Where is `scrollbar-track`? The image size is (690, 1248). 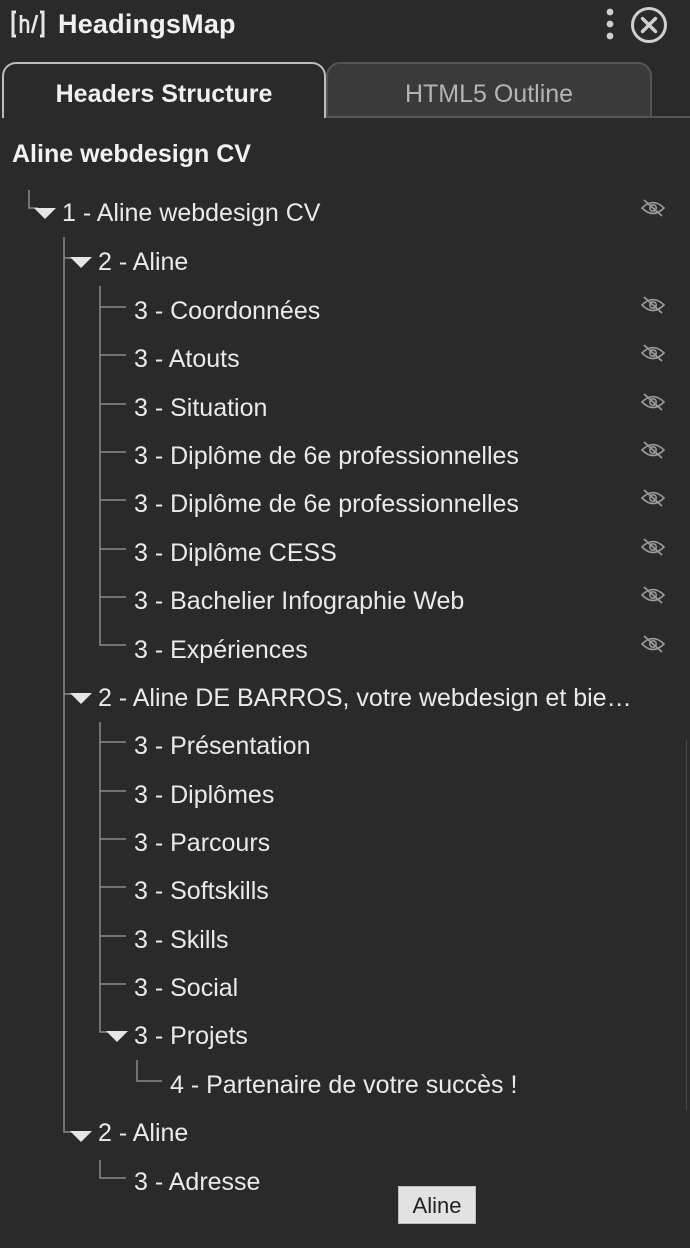 scrollbar-track is located at coordinates (686, 925).